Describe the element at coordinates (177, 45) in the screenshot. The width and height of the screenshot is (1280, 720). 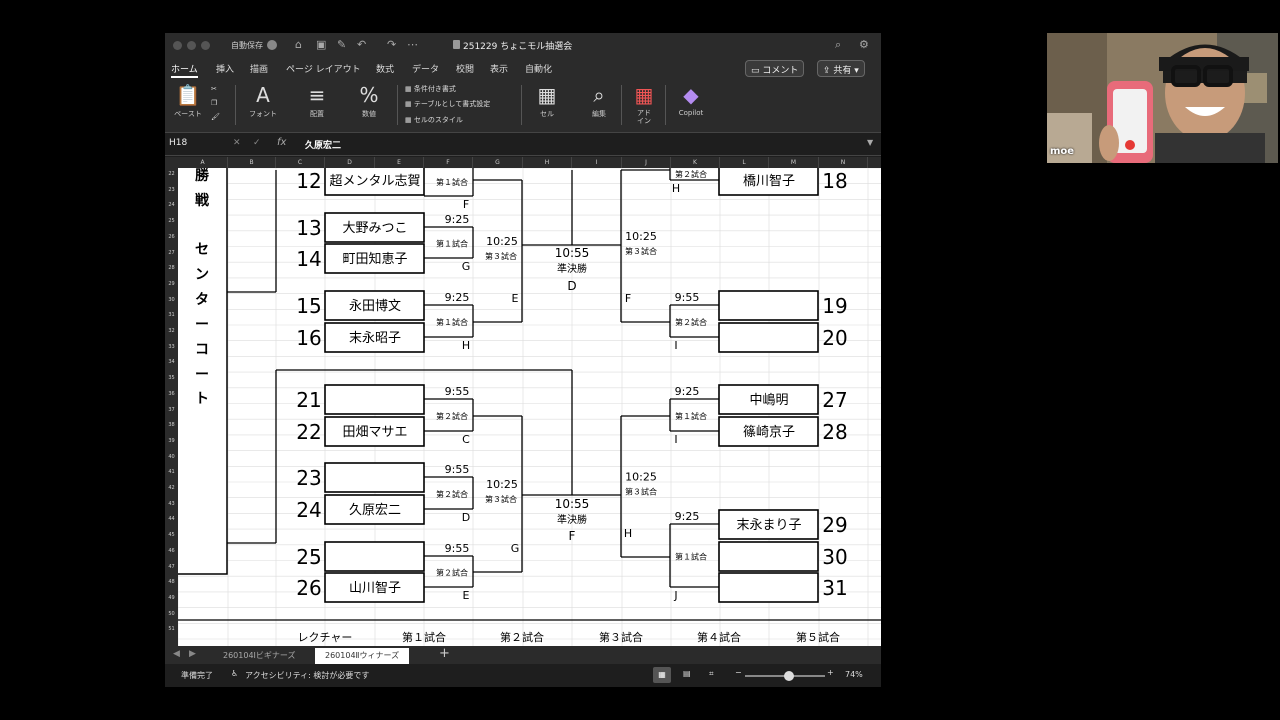
I see `close-window-button` at that location.